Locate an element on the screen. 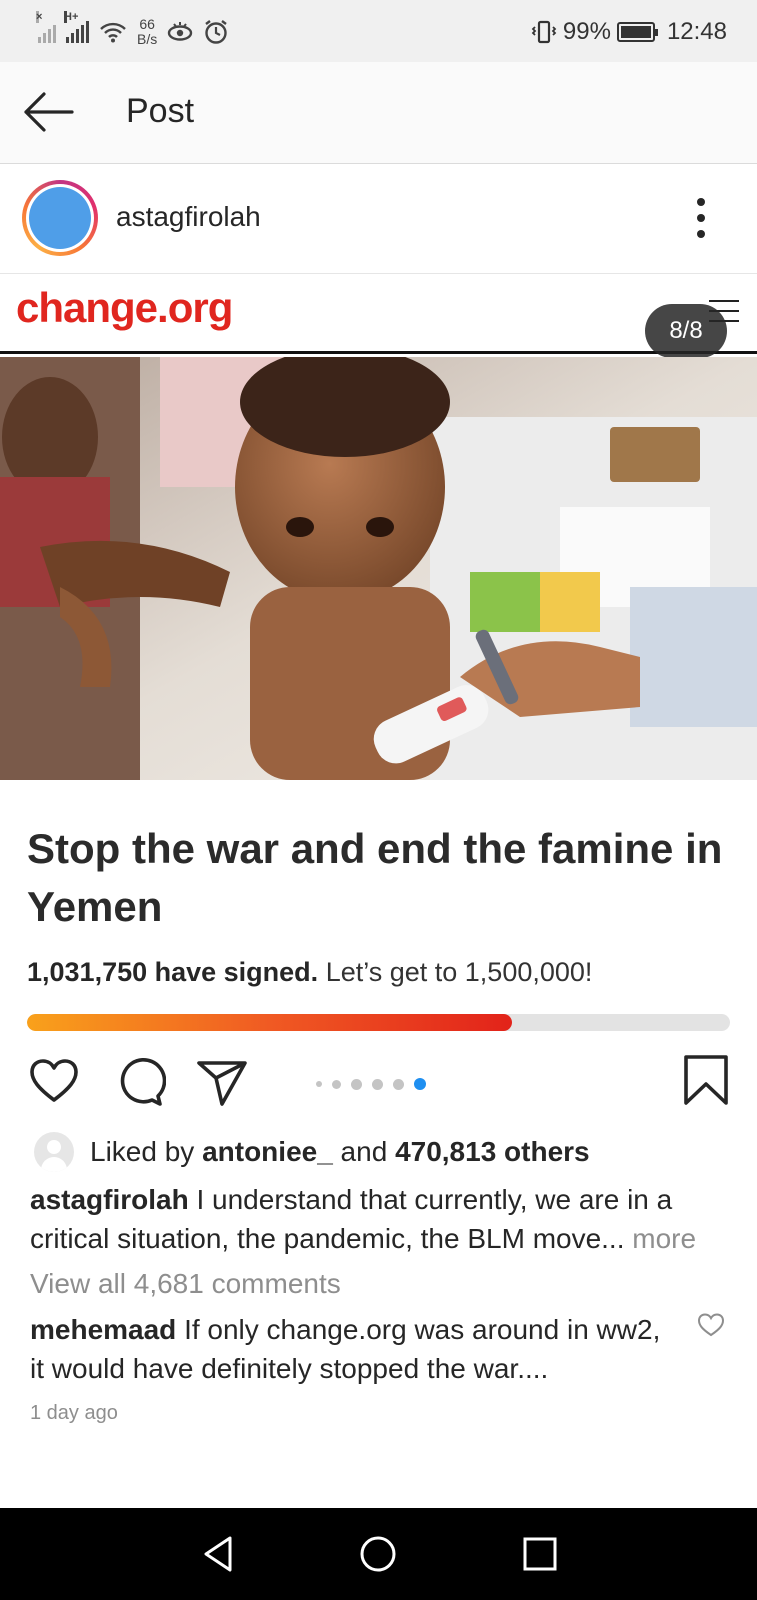 Image resolution: width=757 pixels, height=1600 pixels. bookmark-icon is located at coordinates (706, 1080).